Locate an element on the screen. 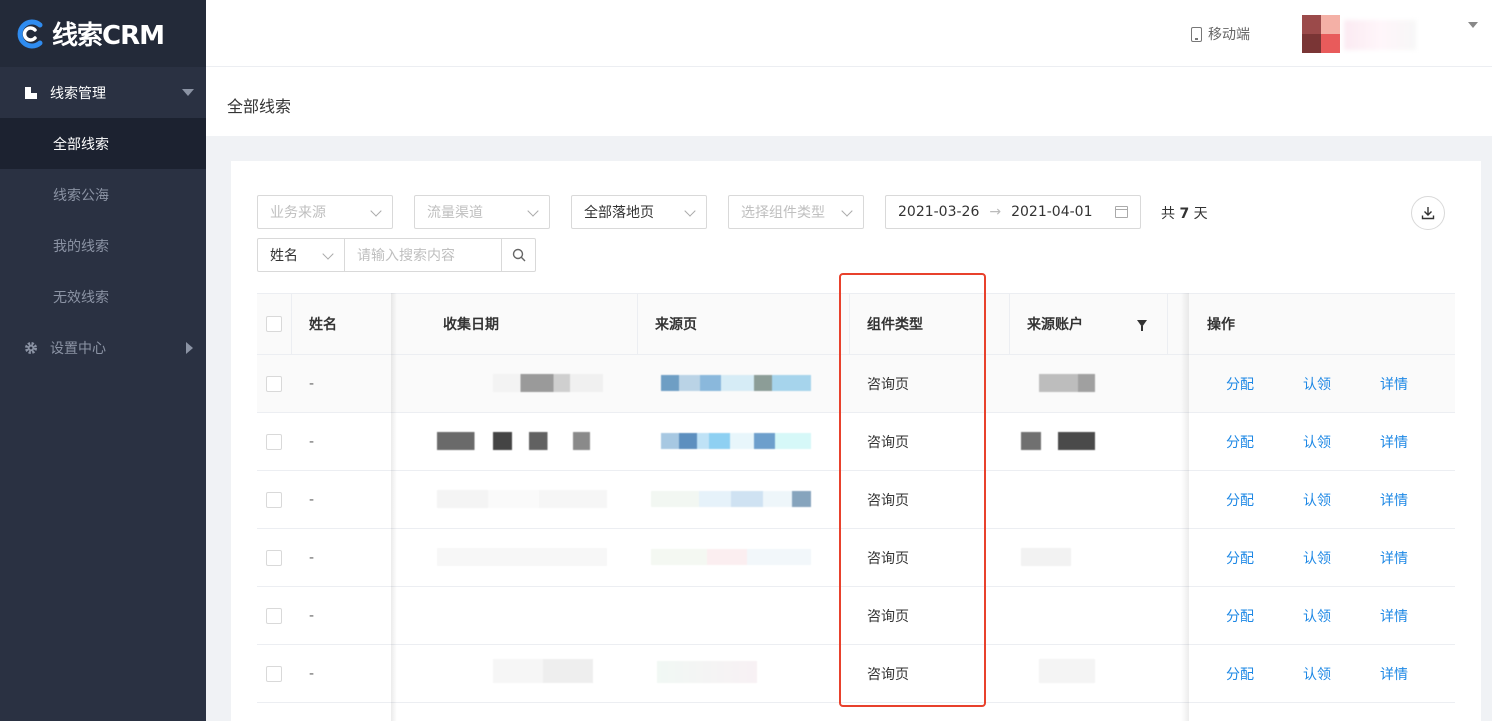 This screenshot has width=1492, height=721. days-count-label: 共 7 天 is located at coordinates (1184, 213).